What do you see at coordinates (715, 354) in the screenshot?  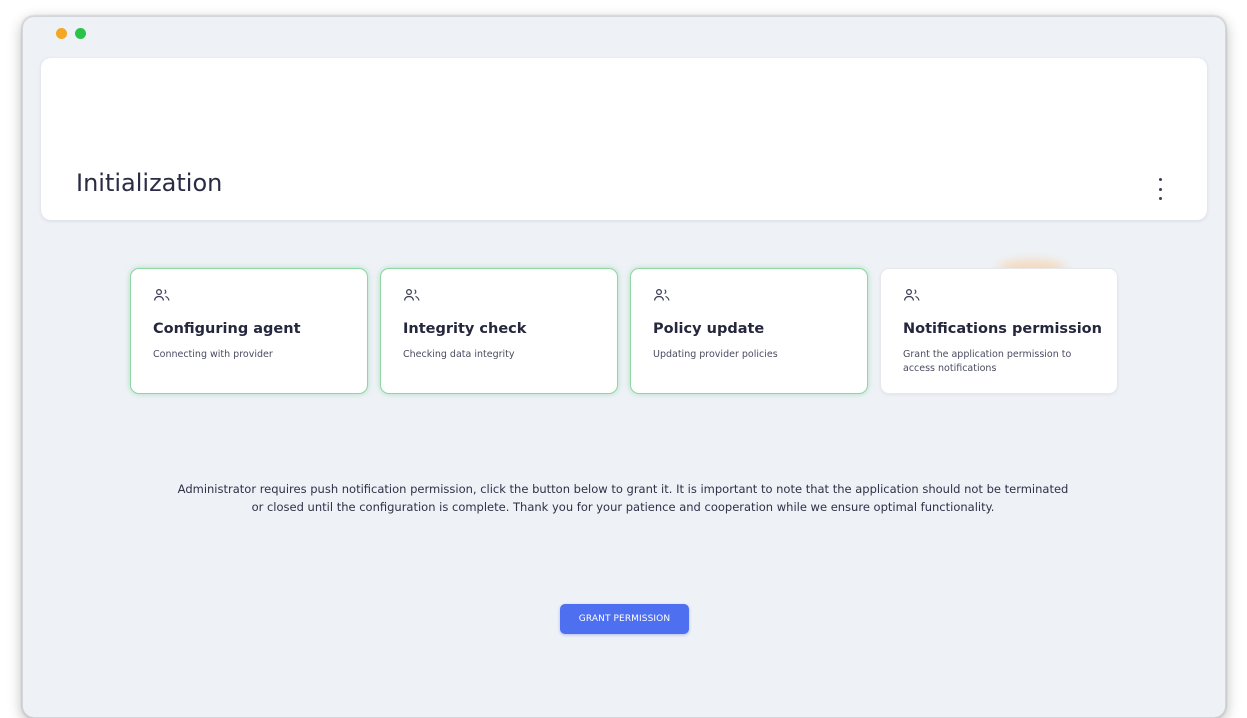 I see `step-subtitle: Updating provider policies` at bounding box center [715, 354].